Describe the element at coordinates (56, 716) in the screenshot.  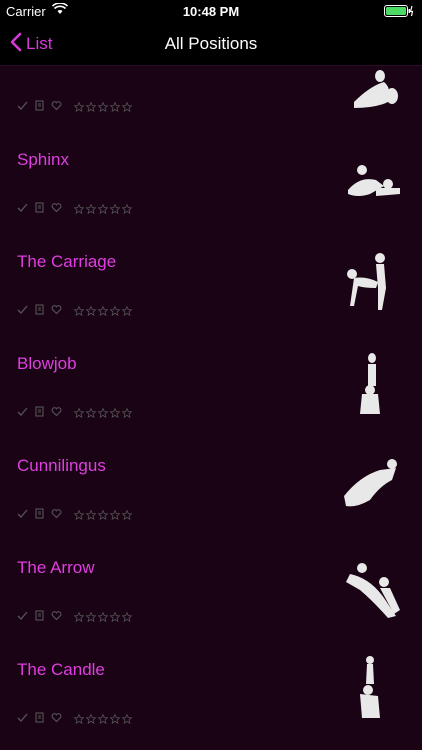
I see `heart-icon` at that location.